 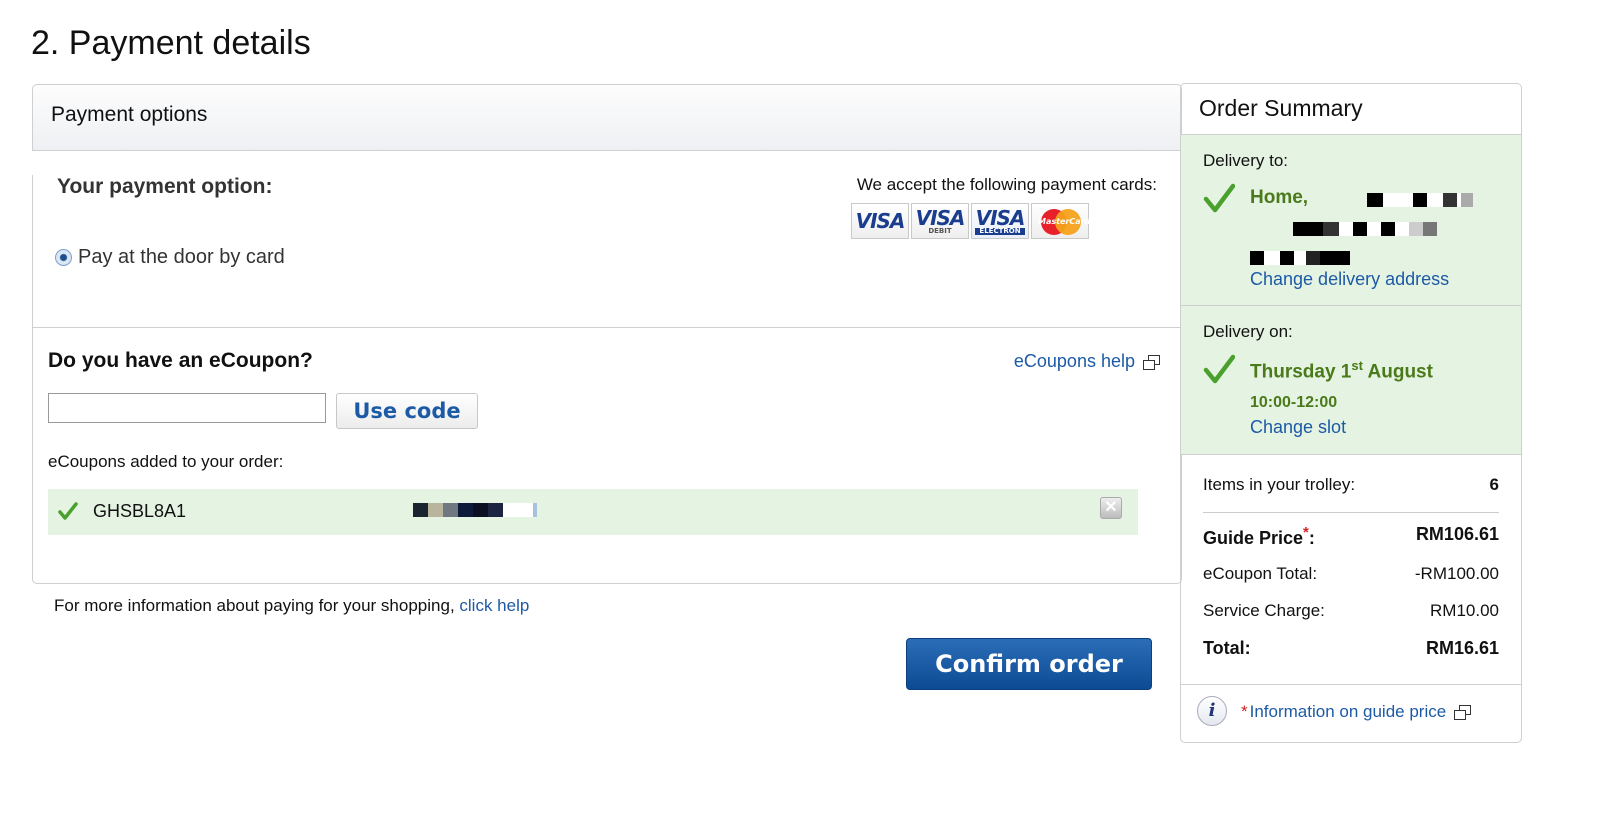 I want to click on redacted-coupon-description, so click(x=475, y=510).